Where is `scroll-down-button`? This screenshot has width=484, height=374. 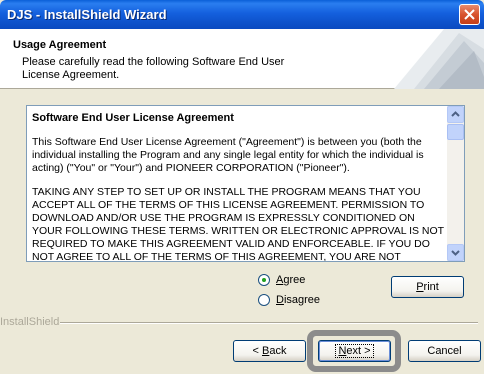 scroll-down-button is located at coordinates (455, 252).